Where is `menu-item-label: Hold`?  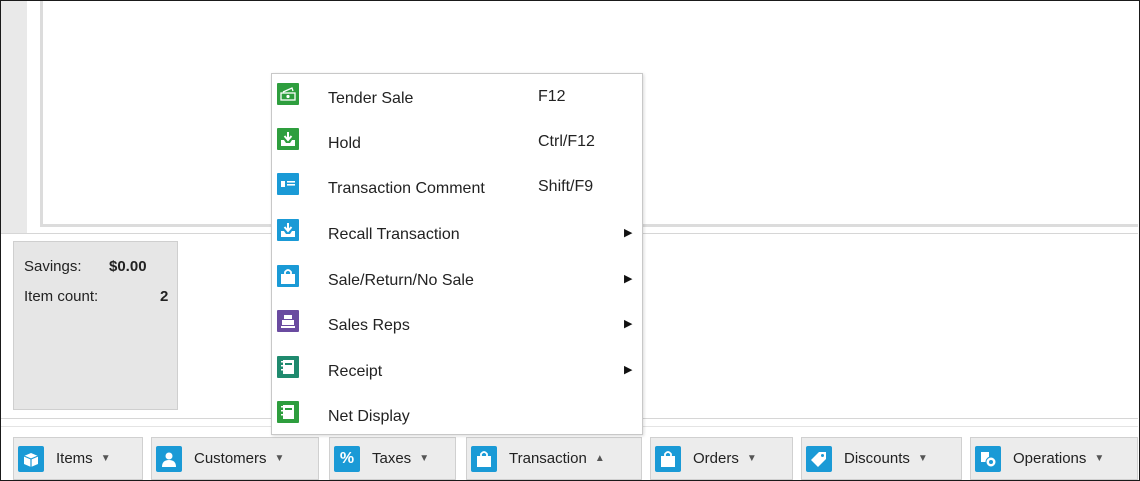
menu-item-label: Hold is located at coordinates (344, 143).